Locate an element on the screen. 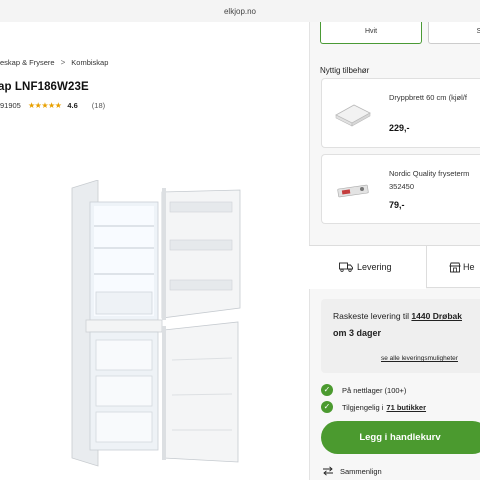  tab-hent-label: He is located at coordinates (469, 267).